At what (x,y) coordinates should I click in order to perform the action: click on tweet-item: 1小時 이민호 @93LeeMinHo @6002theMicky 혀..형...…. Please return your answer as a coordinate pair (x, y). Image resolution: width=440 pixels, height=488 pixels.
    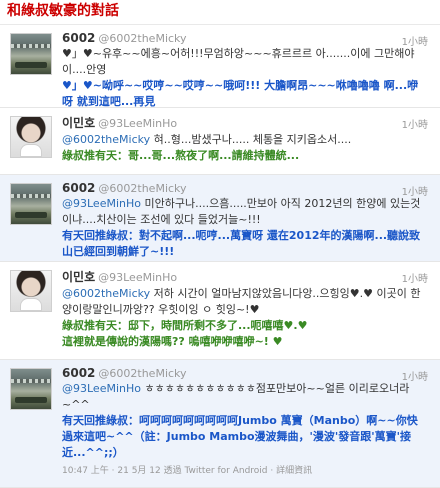
    Looking at the image, I should click on (220, 141).